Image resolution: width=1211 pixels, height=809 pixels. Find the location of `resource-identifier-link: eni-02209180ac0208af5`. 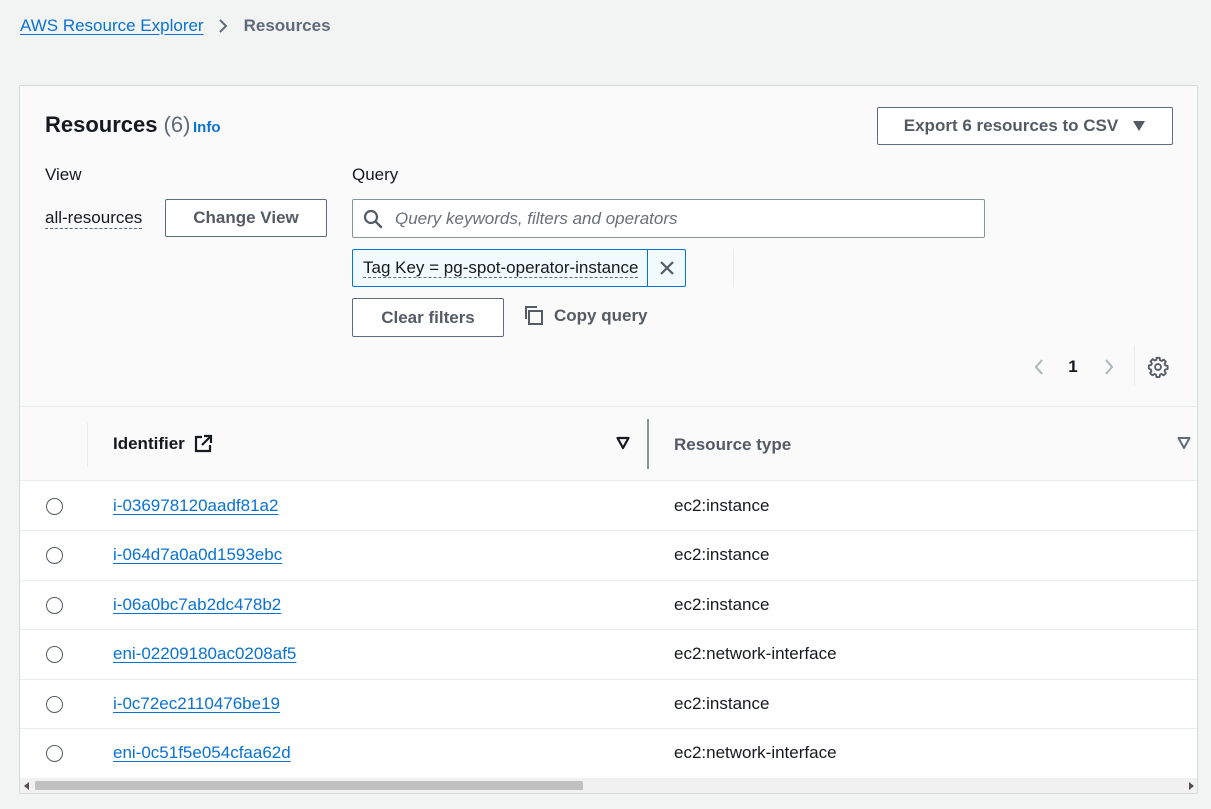

resource-identifier-link: eni-02209180ac0208af5 is located at coordinates (204, 654).